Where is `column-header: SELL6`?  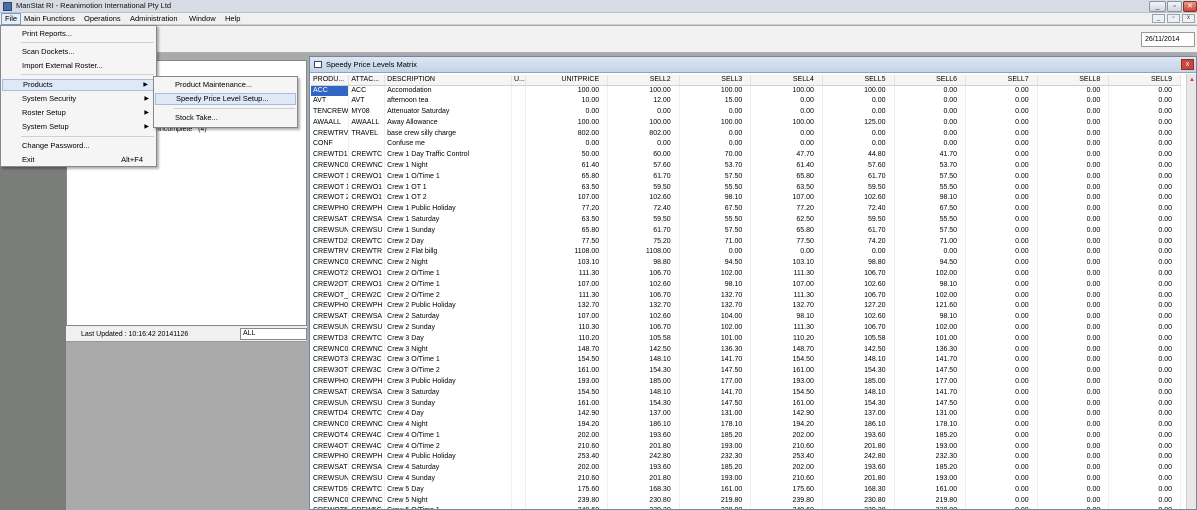
column-header: SELL6 is located at coordinates (930, 80).